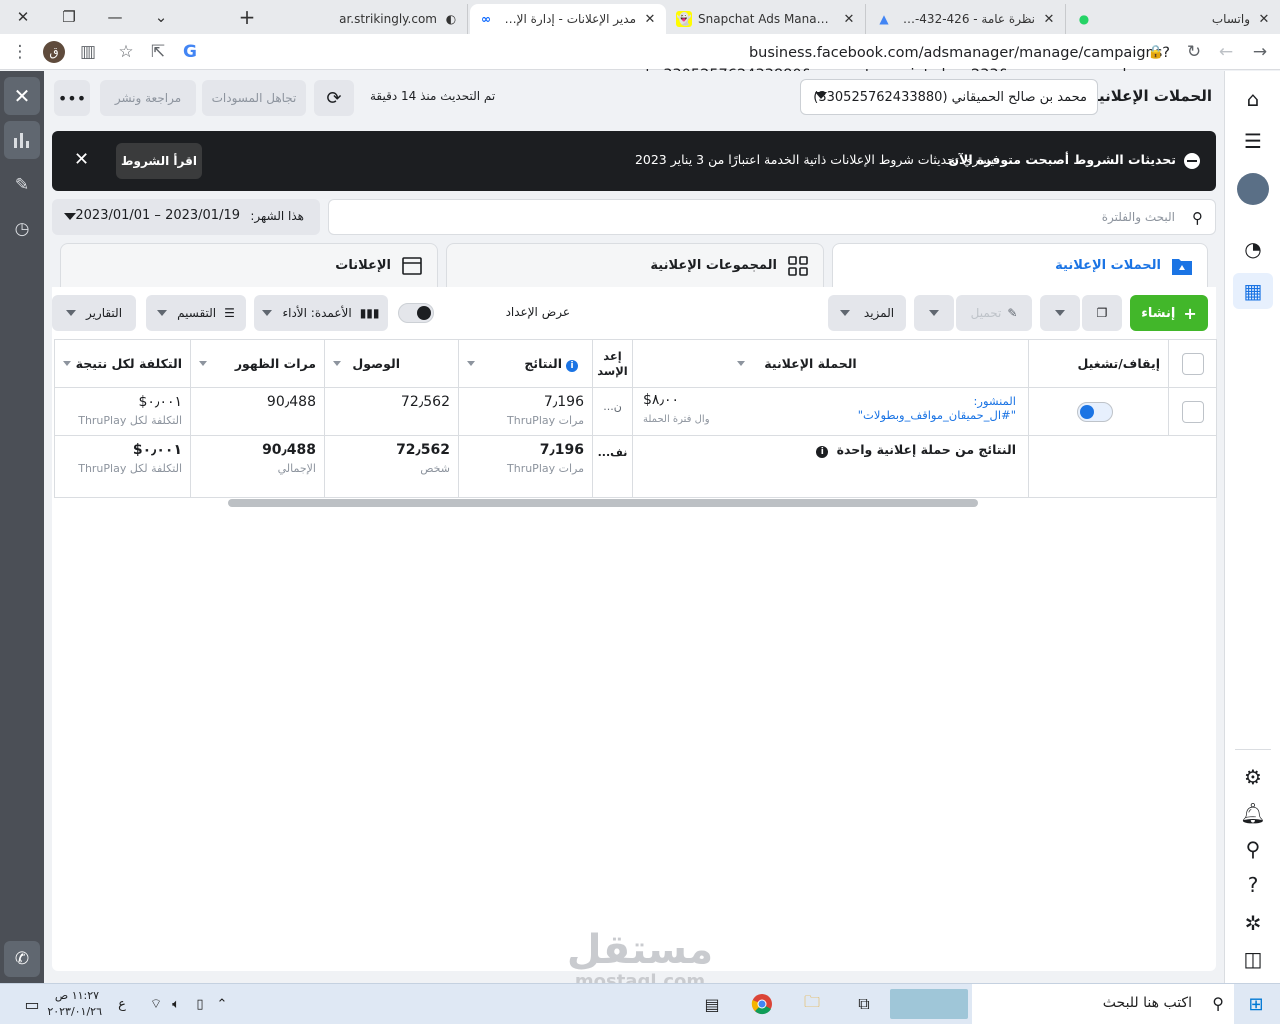  I want to click on back-icon: →, so click(1260, 52).